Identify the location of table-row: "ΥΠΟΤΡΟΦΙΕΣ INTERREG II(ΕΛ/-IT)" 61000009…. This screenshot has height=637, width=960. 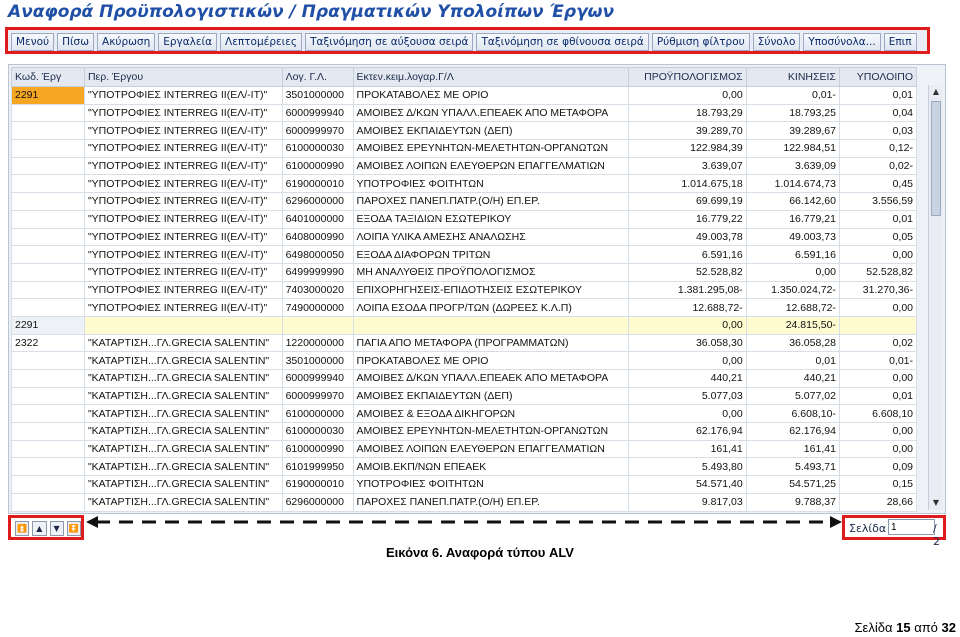
(464, 166).